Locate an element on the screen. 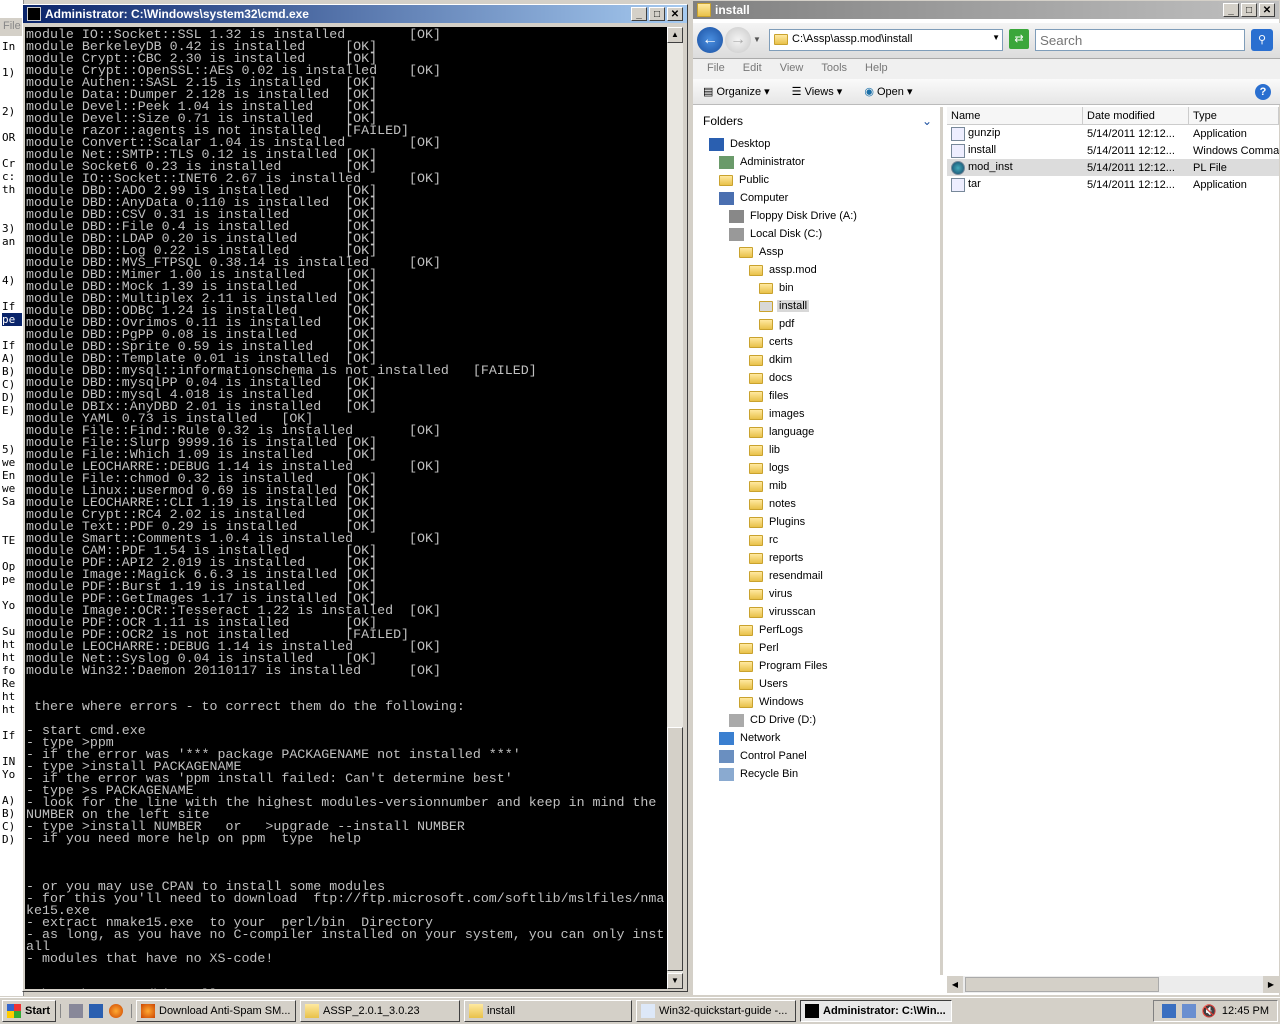 The height and width of the screenshot is (1024, 1280). tree-item-notes: notes is located at coordinates (817, 504).